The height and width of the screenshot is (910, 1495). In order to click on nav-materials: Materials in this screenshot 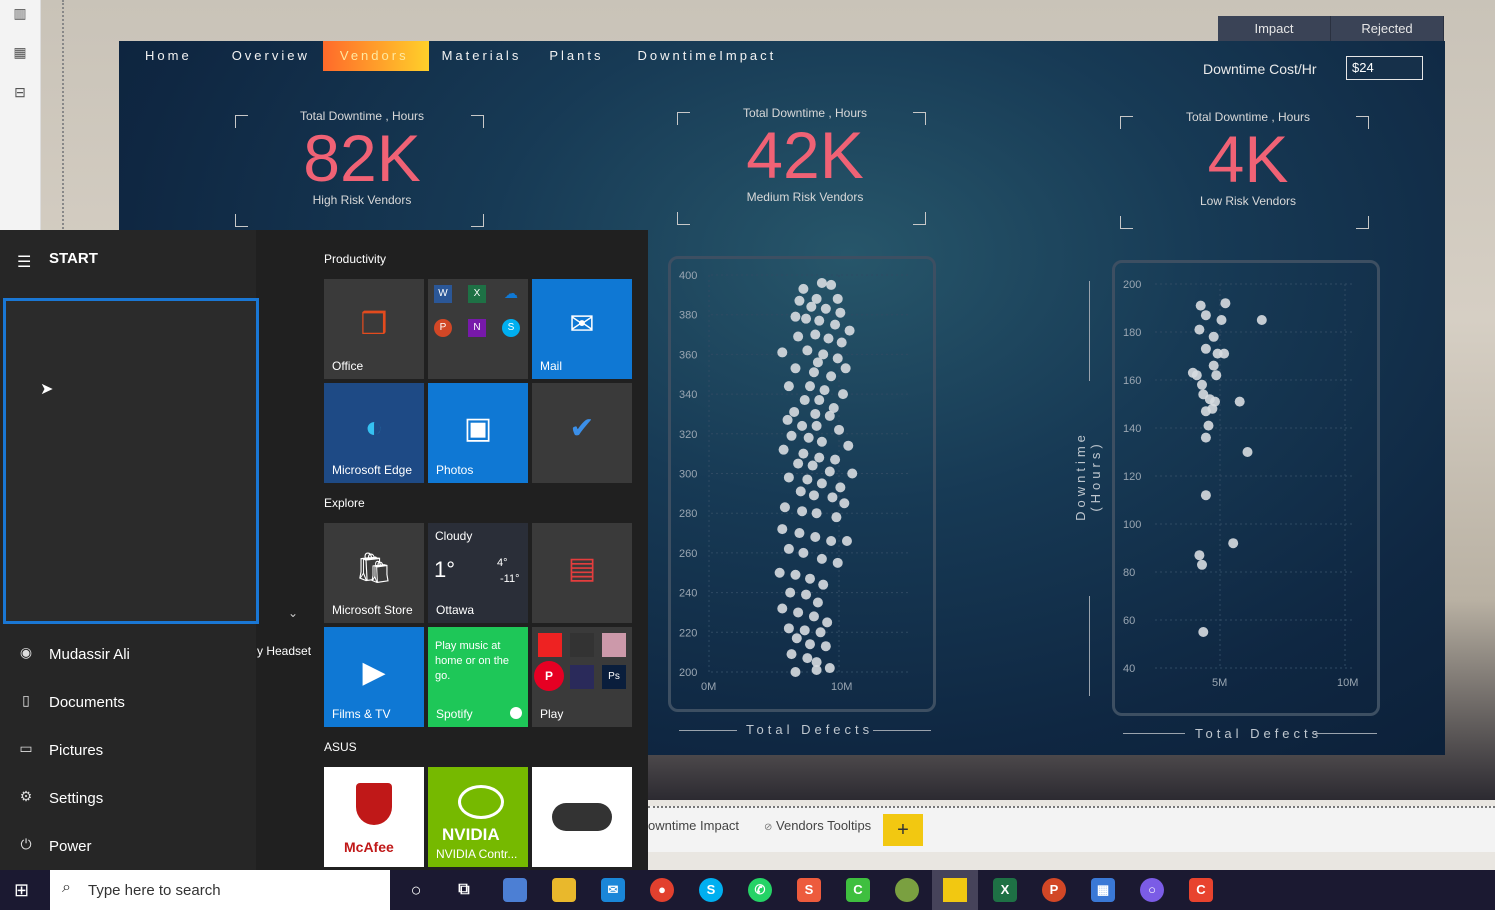, I will do `click(482, 56)`.